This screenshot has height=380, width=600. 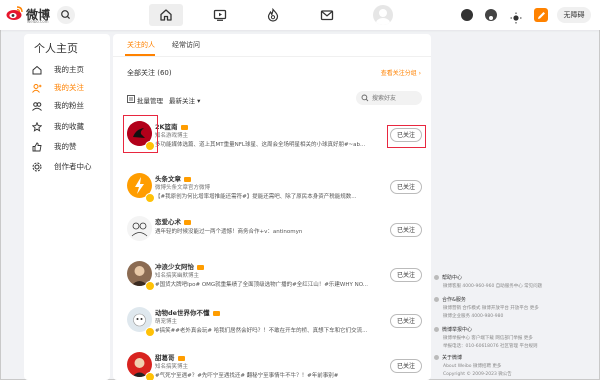 I want to click on enterprise-service: 微博企业服务 4000-980-980, so click(x=473, y=316).